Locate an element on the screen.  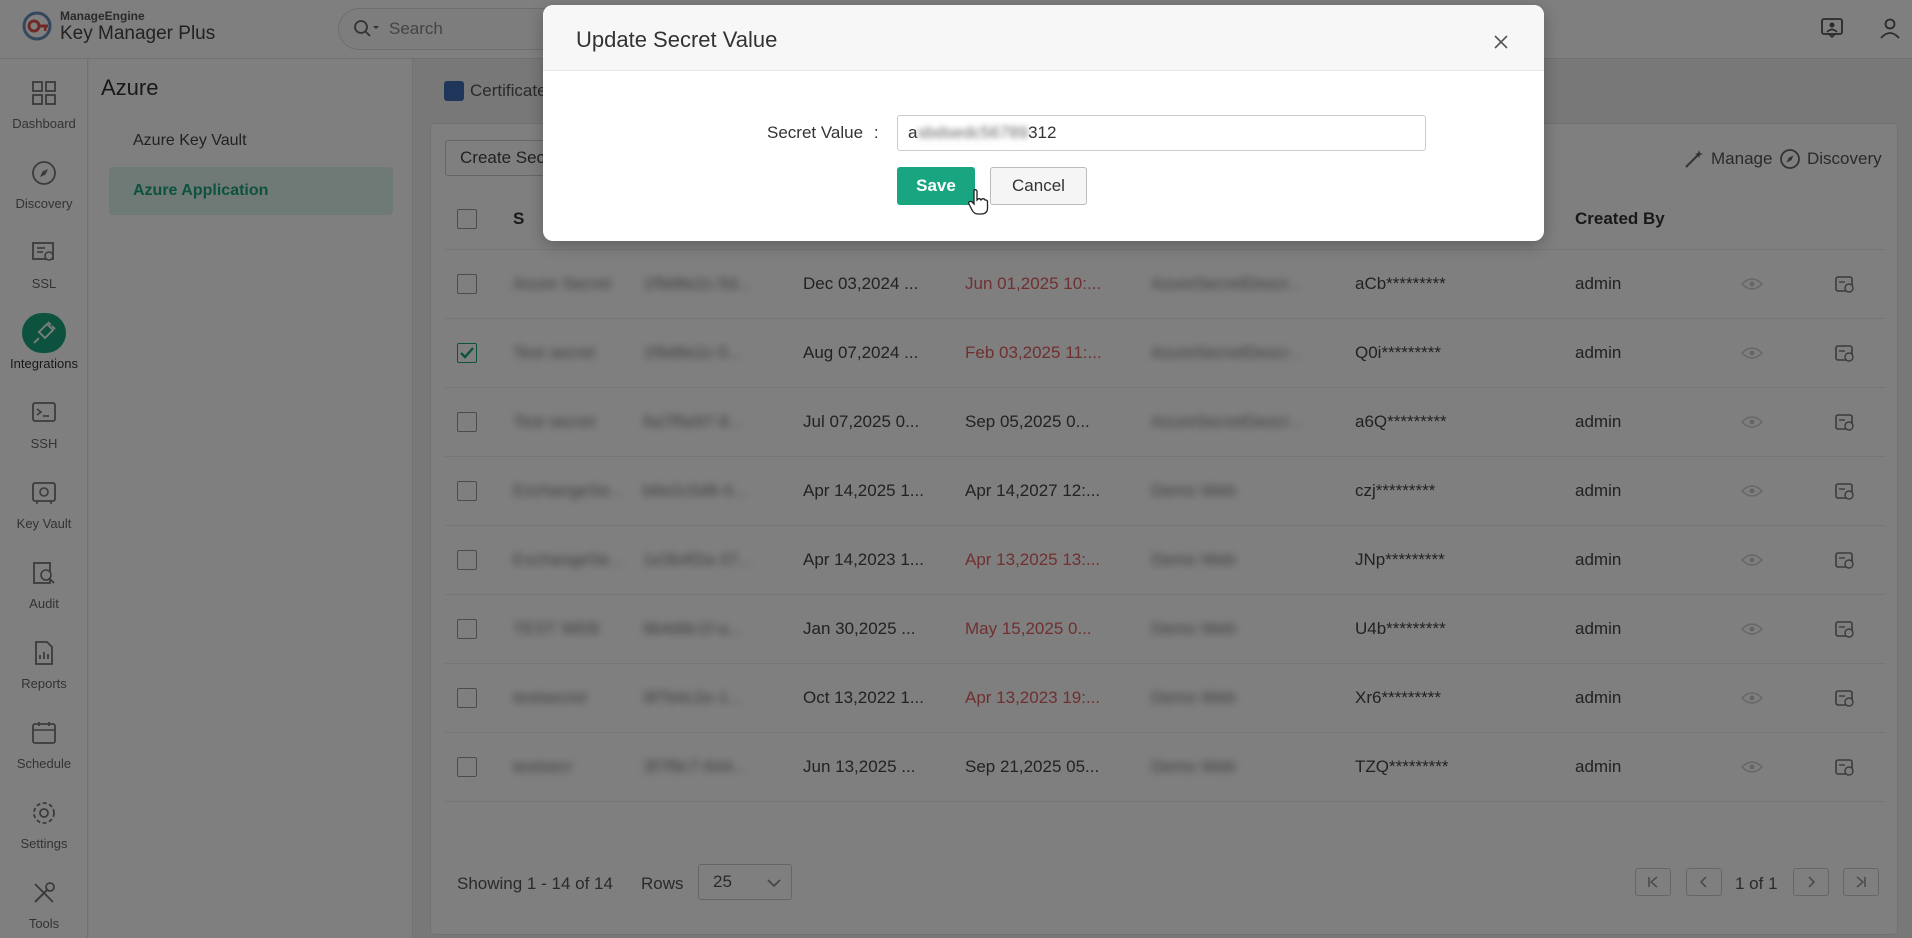
secret-value-label: Secret Value : is located at coordinates (823, 132).